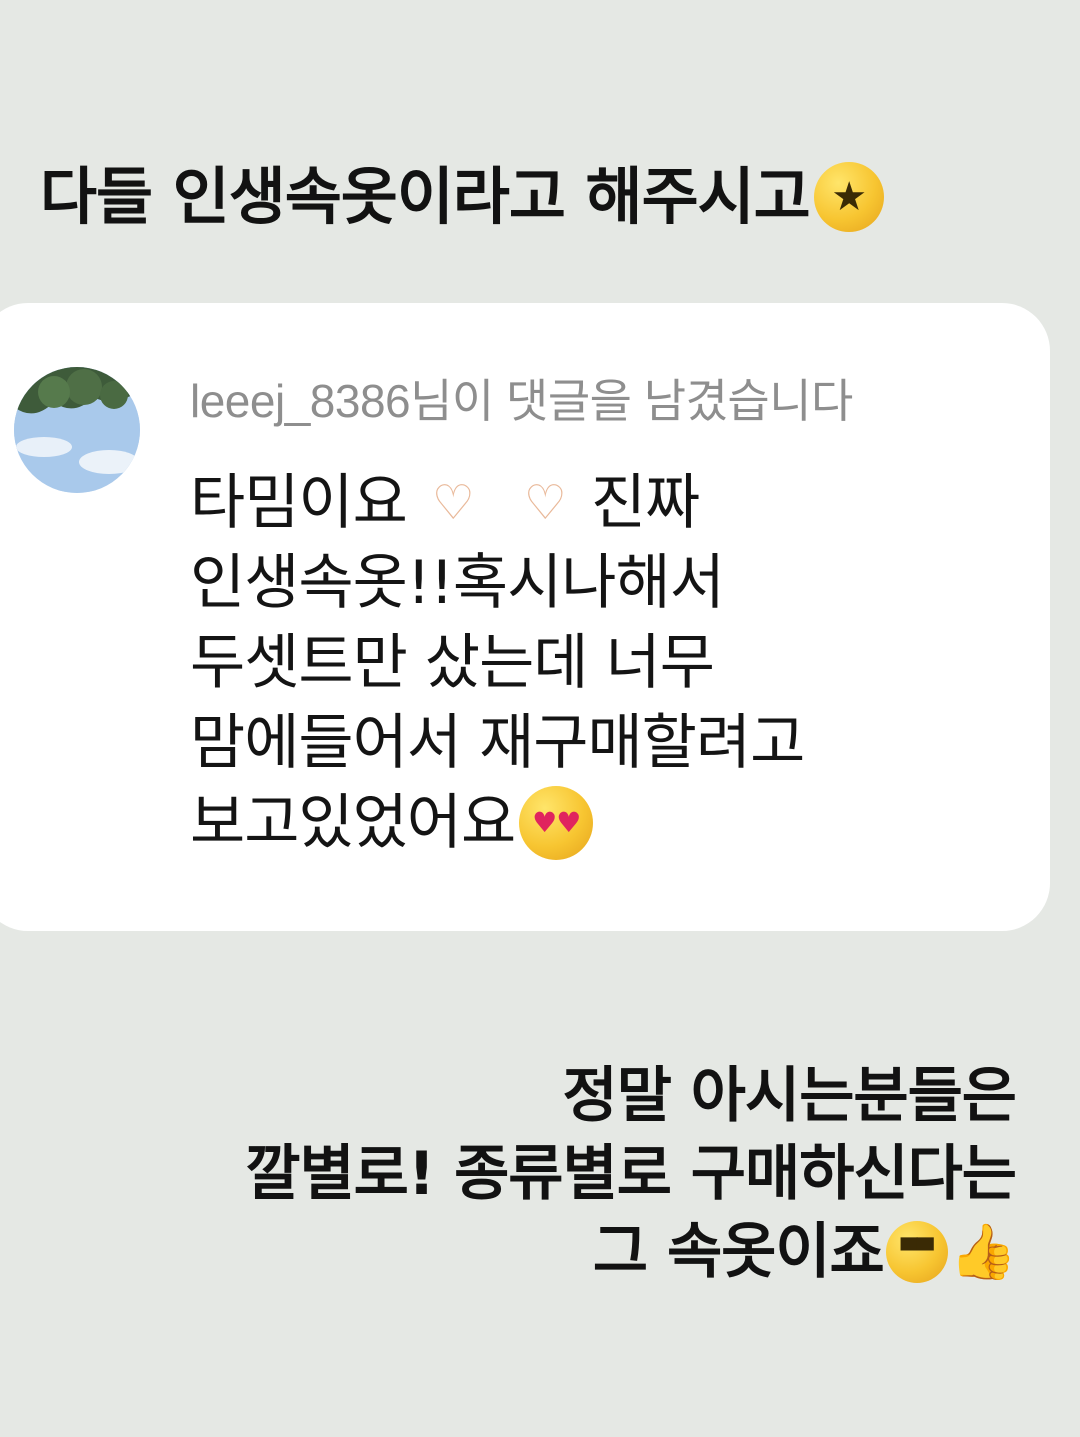 This screenshot has width=1080, height=1437. What do you see at coordinates (738, 1252) in the screenshot?
I see `reply-line-text: 그 속옷이죠` at bounding box center [738, 1252].